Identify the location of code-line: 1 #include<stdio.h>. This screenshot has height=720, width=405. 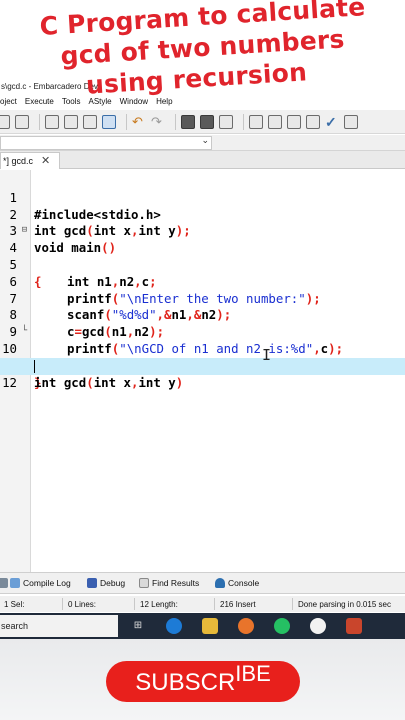
(202, 197).